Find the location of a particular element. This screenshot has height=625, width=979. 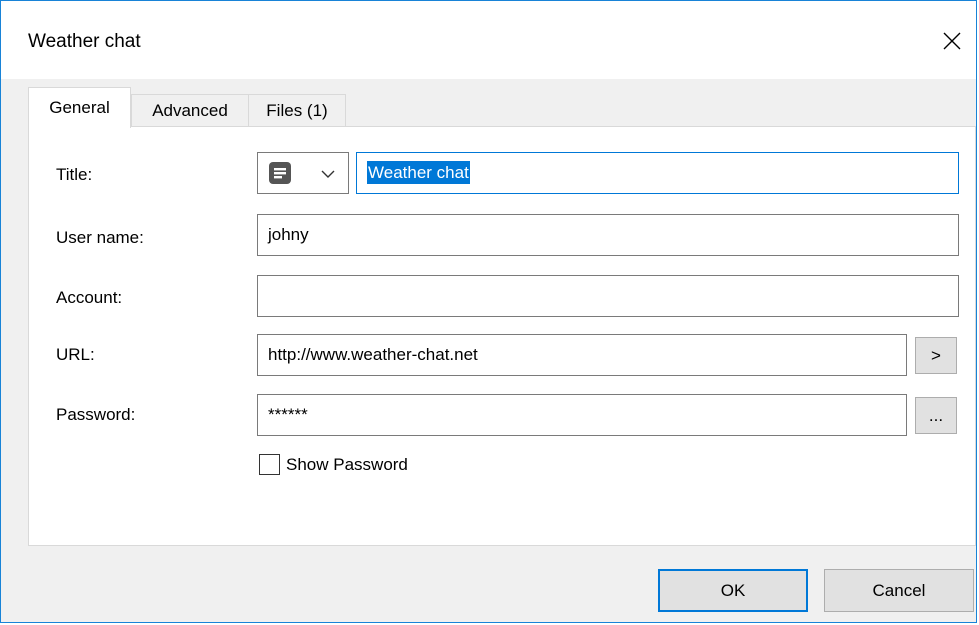

show-password-label: Show Password is located at coordinates (347, 465).